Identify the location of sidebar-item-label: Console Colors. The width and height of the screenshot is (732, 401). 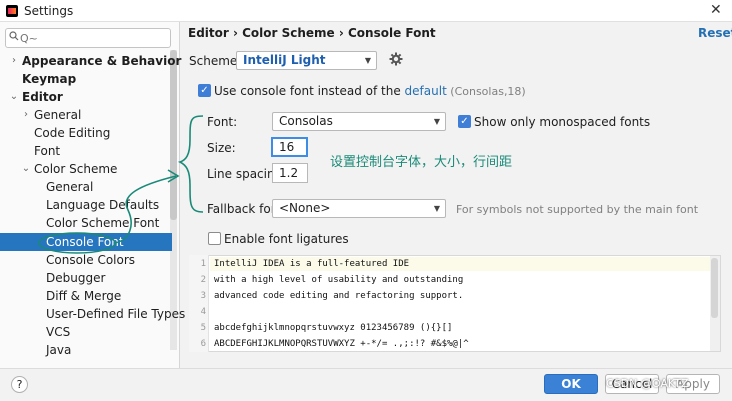
(91, 260).